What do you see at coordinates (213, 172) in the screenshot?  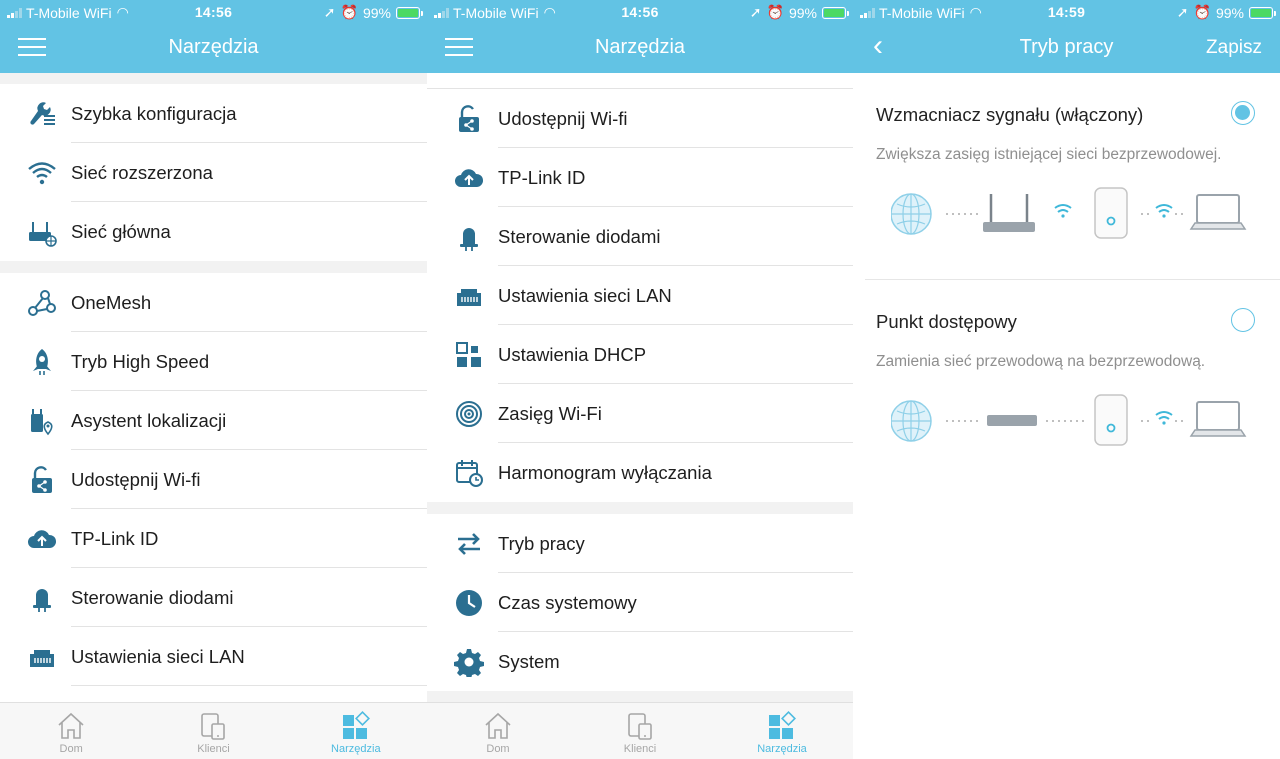 I see `tool-extended-network: Sieć rozszerzona` at bounding box center [213, 172].